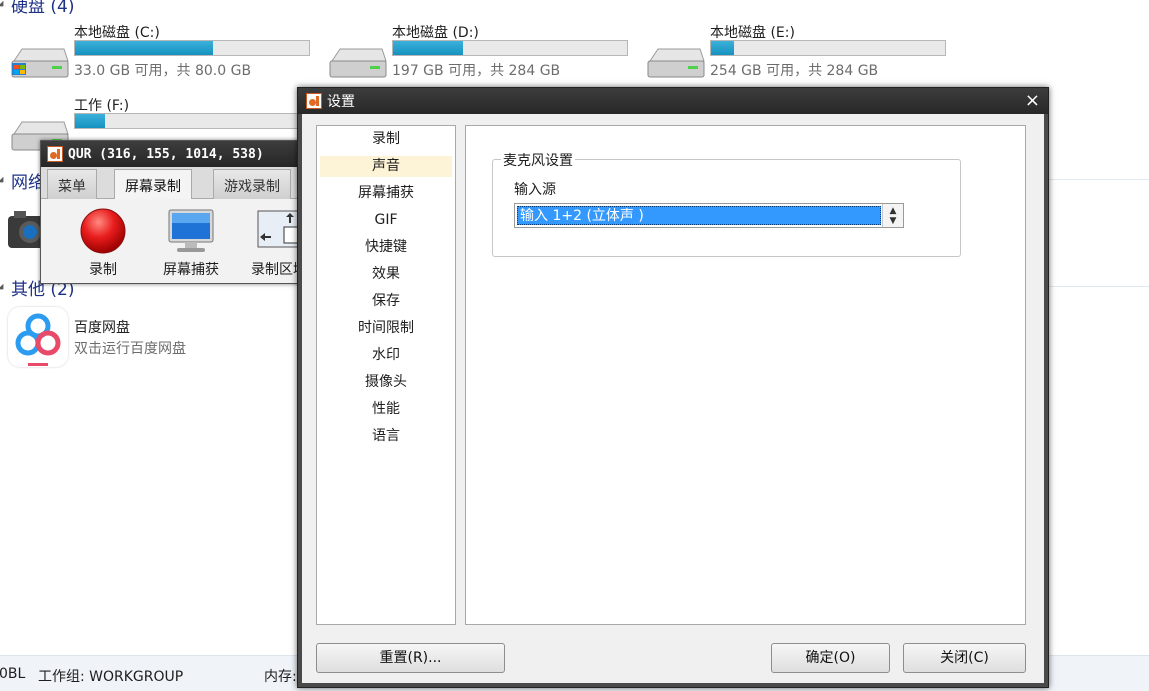 The width and height of the screenshot is (1149, 691). Describe the element at coordinates (22, 180) in the screenshot. I see `group-header-network: 网络` at that location.